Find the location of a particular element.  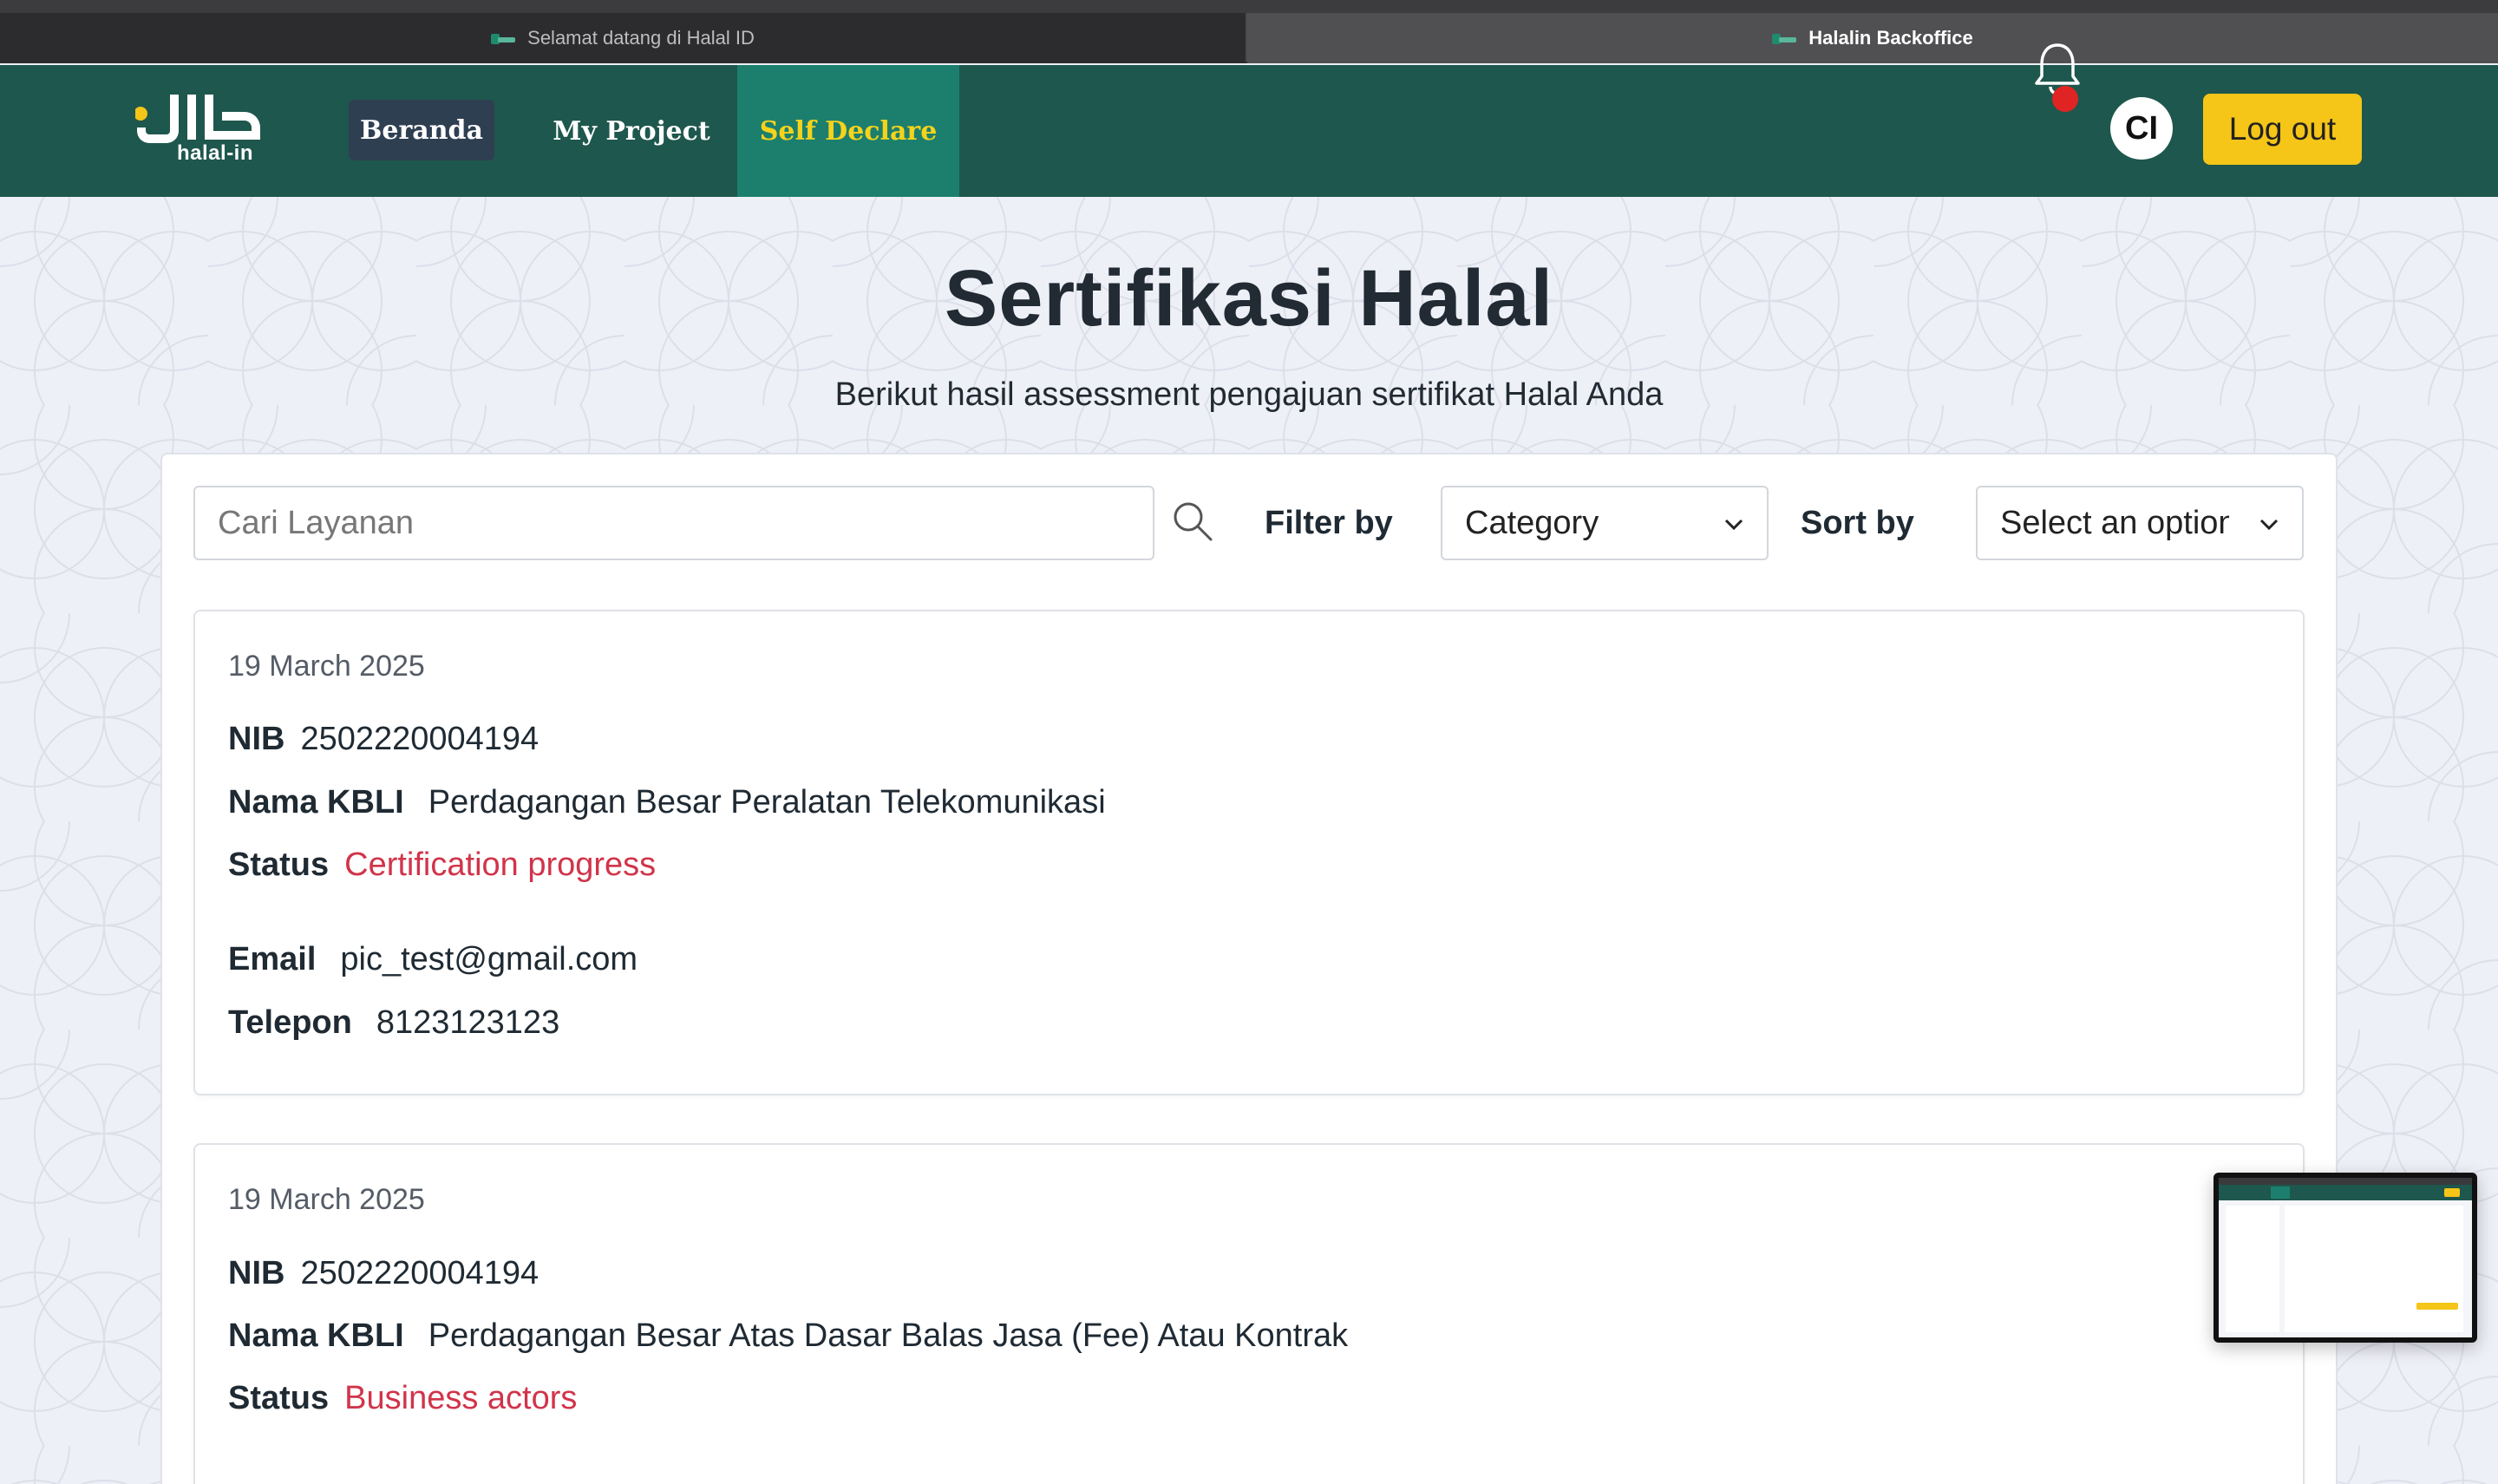

logout-button: Log out is located at coordinates (2282, 129).